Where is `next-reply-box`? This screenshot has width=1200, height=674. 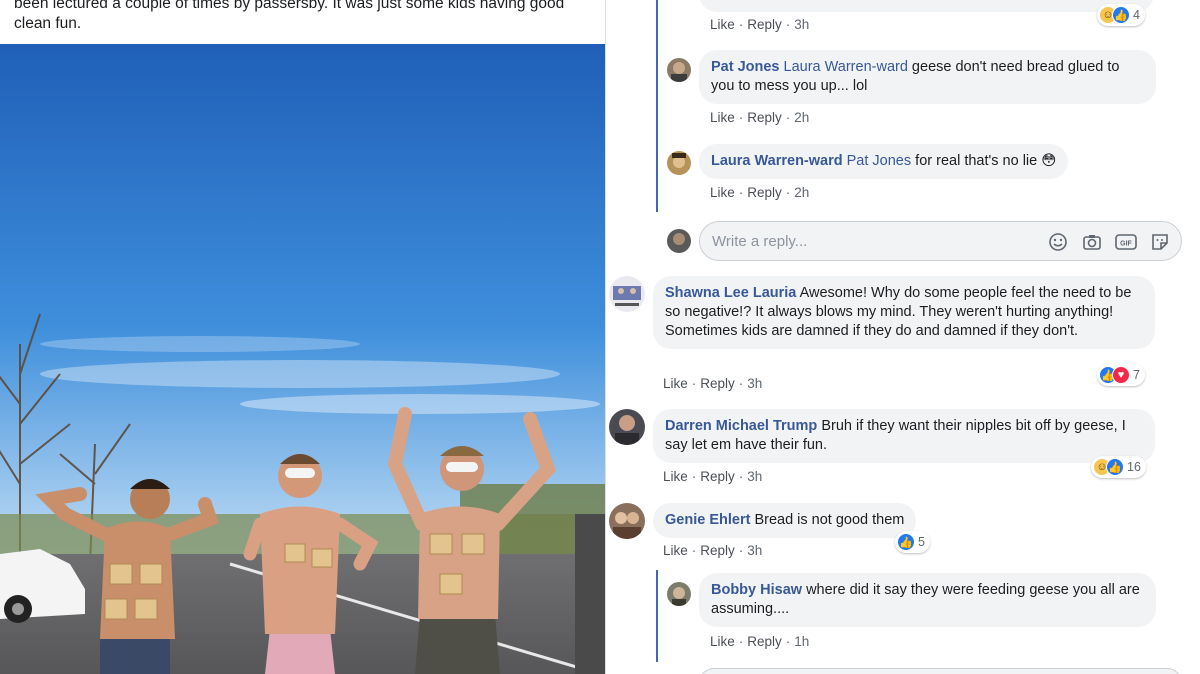
next-reply-box is located at coordinates (940, 671).